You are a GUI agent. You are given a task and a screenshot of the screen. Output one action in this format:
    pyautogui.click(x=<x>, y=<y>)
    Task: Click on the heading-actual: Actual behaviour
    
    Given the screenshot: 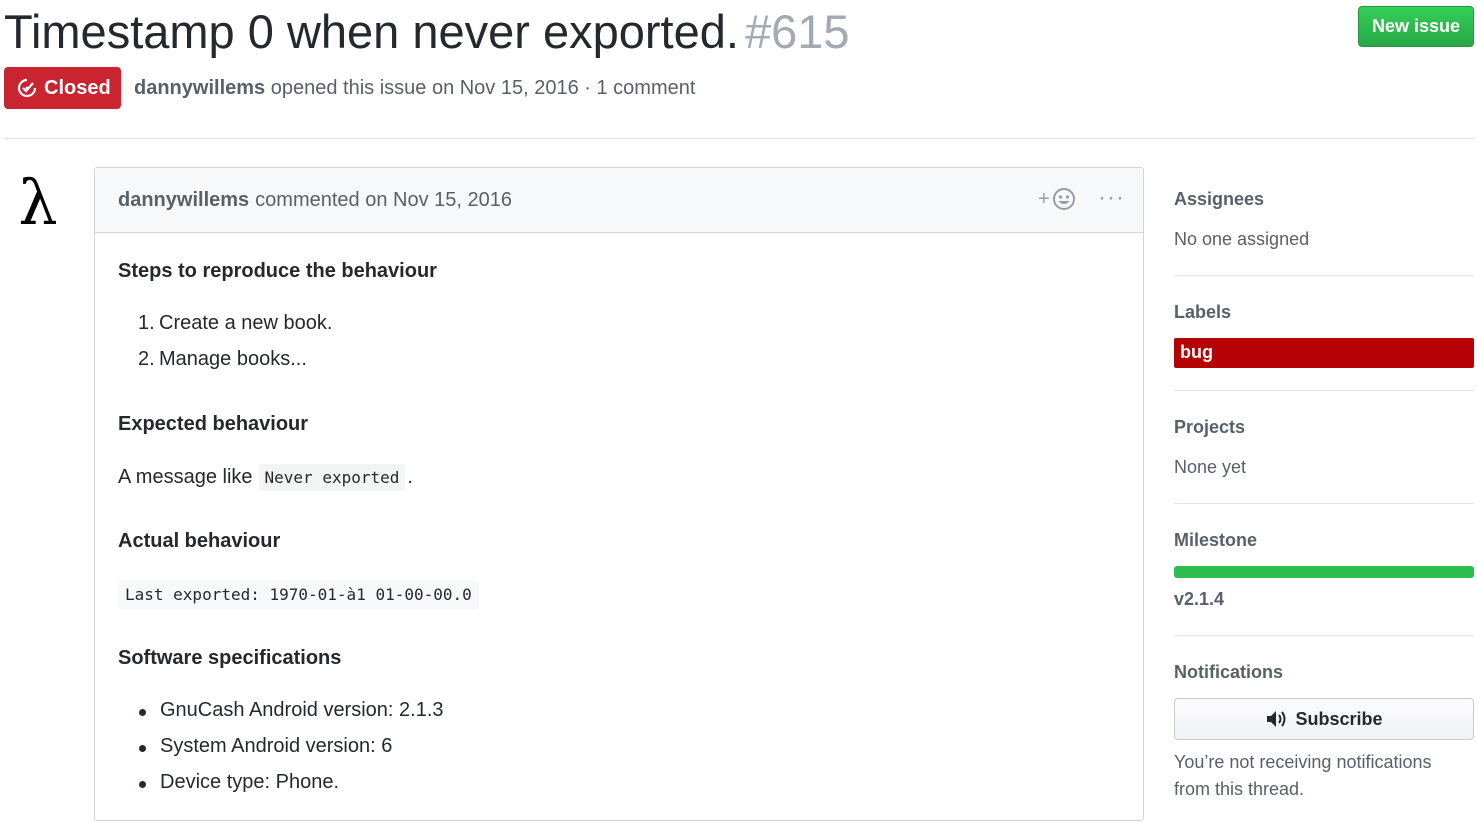 What is the action you would take?
    pyautogui.click(x=199, y=541)
    